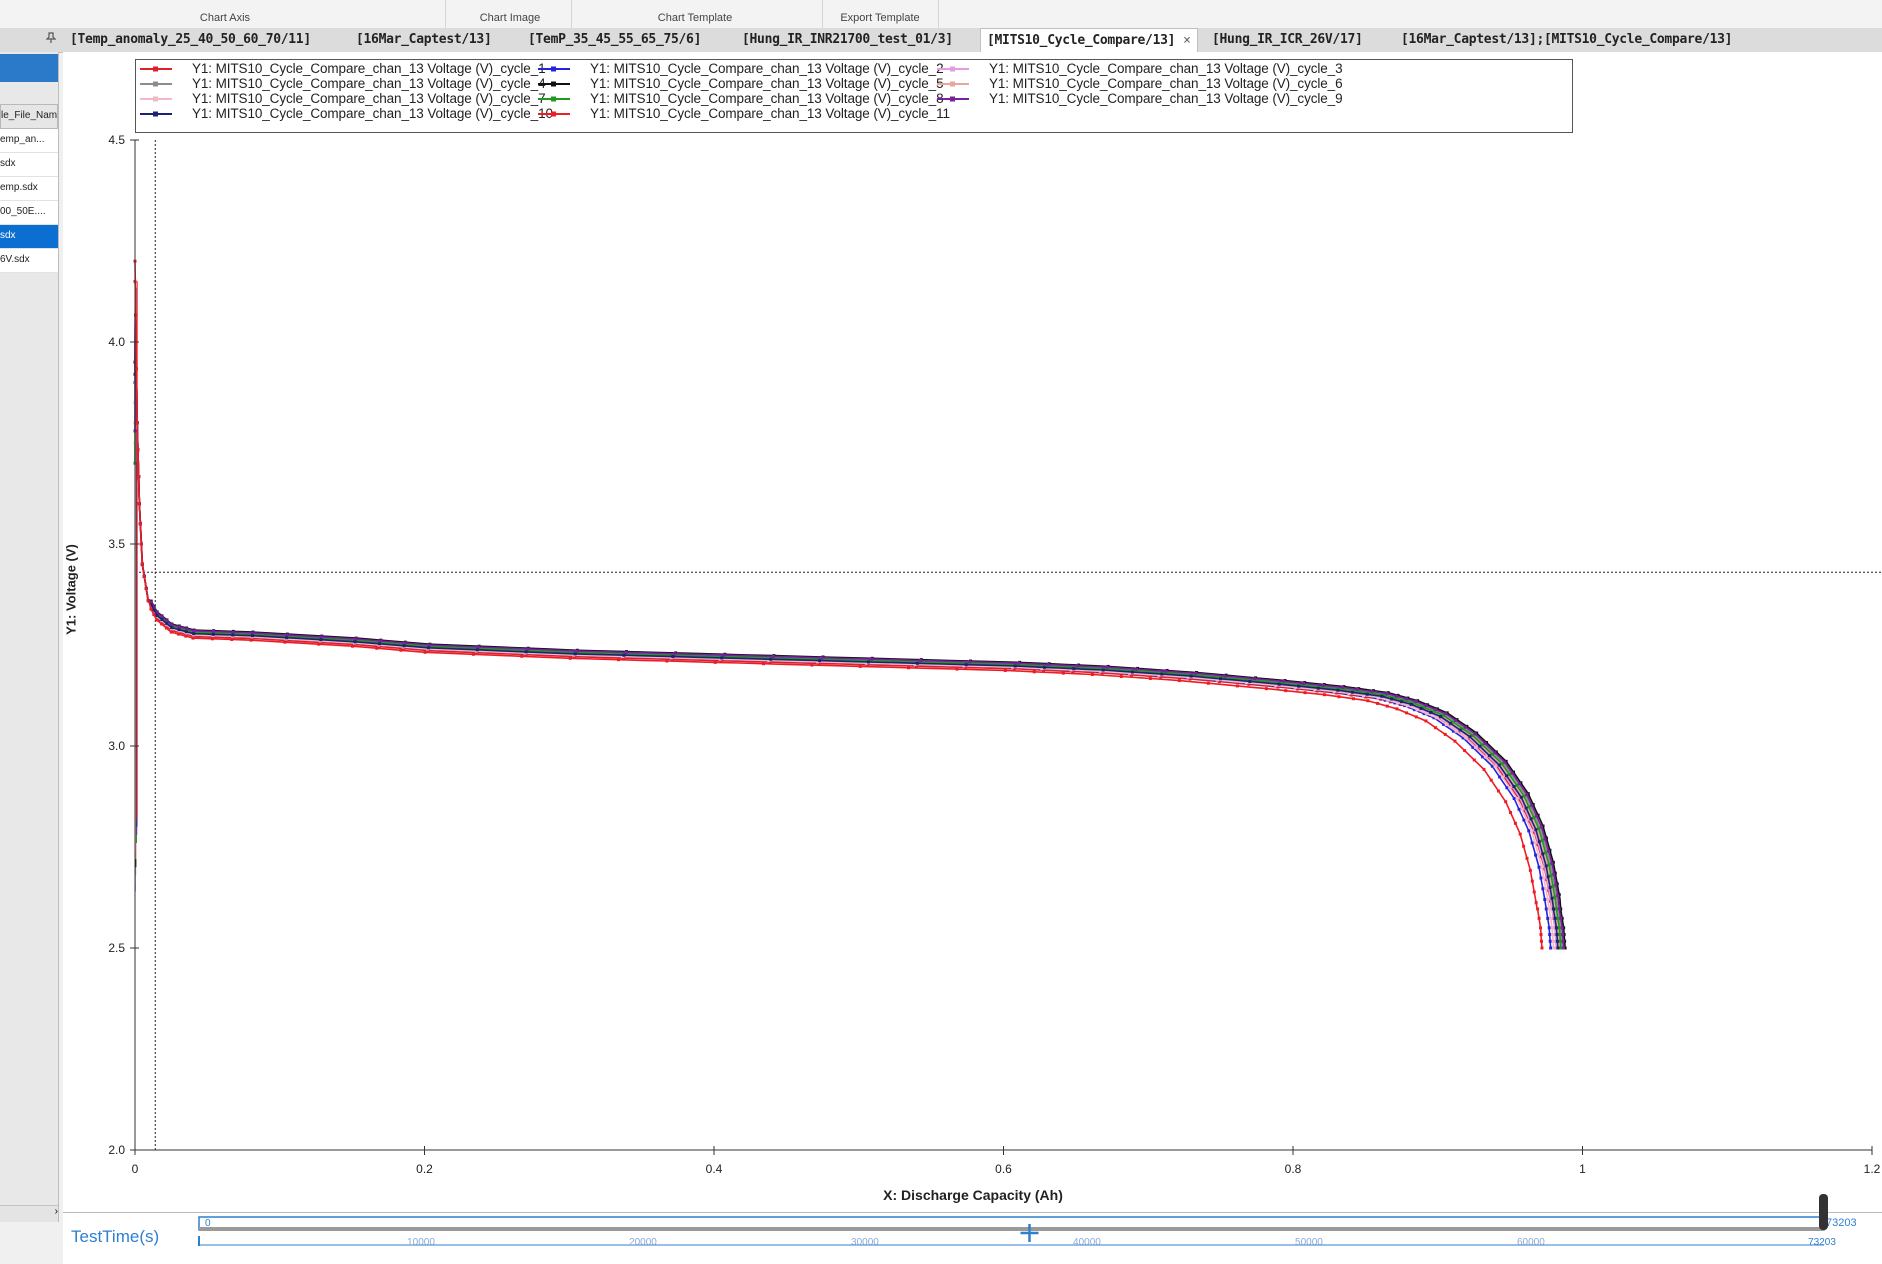 The height and width of the screenshot is (1264, 1882). I want to click on file-row-selected: sdx, so click(29, 237).